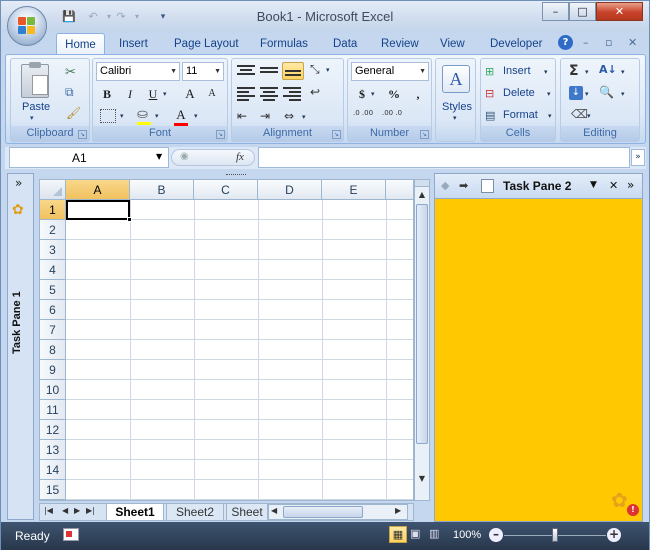 The width and height of the screenshot is (650, 550). I want to click on clear-dropdown-icon: ▾, so click(589, 116).